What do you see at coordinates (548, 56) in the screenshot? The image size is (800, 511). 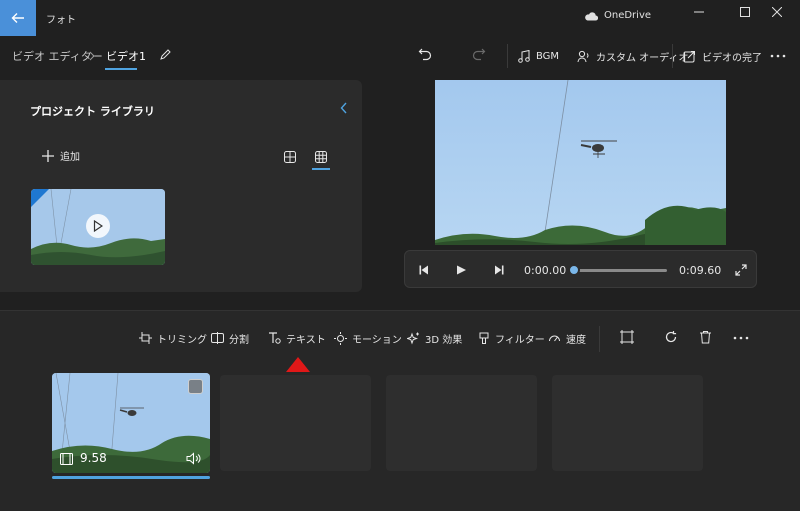 I see `bgm-label: BGM` at bounding box center [548, 56].